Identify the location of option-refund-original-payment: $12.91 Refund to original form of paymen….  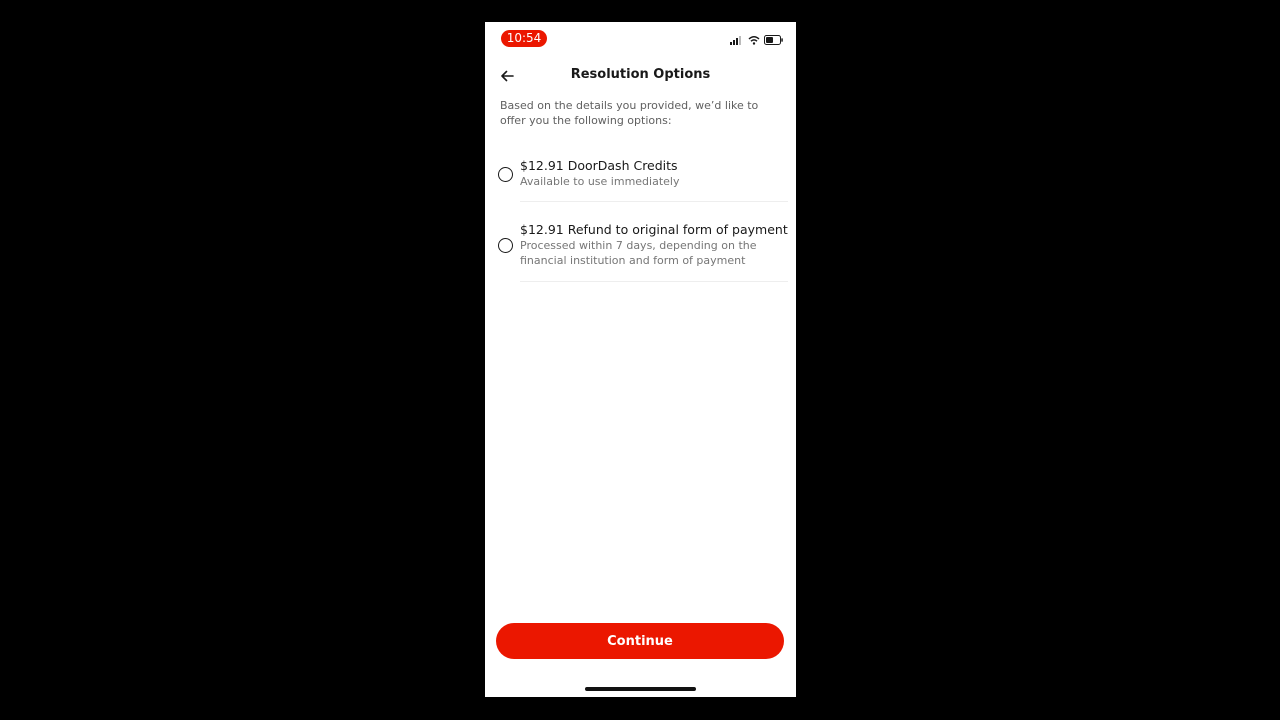
(640, 250).